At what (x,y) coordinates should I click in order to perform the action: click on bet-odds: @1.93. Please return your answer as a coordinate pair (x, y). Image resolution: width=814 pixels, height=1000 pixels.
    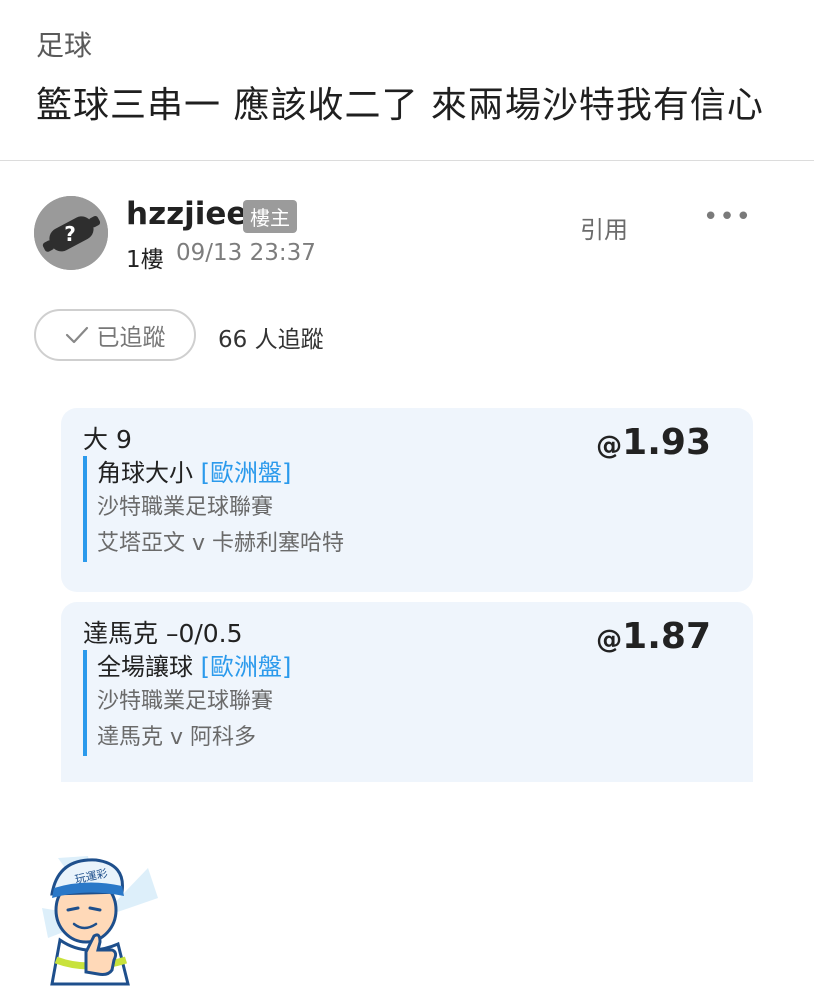
    Looking at the image, I should click on (653, 442).